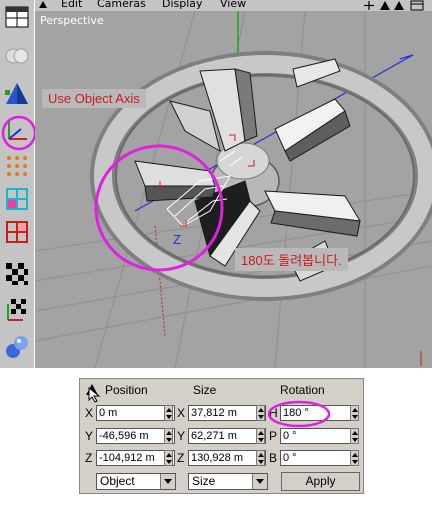  I want to click on menu-display: Display, so click(182, 4).